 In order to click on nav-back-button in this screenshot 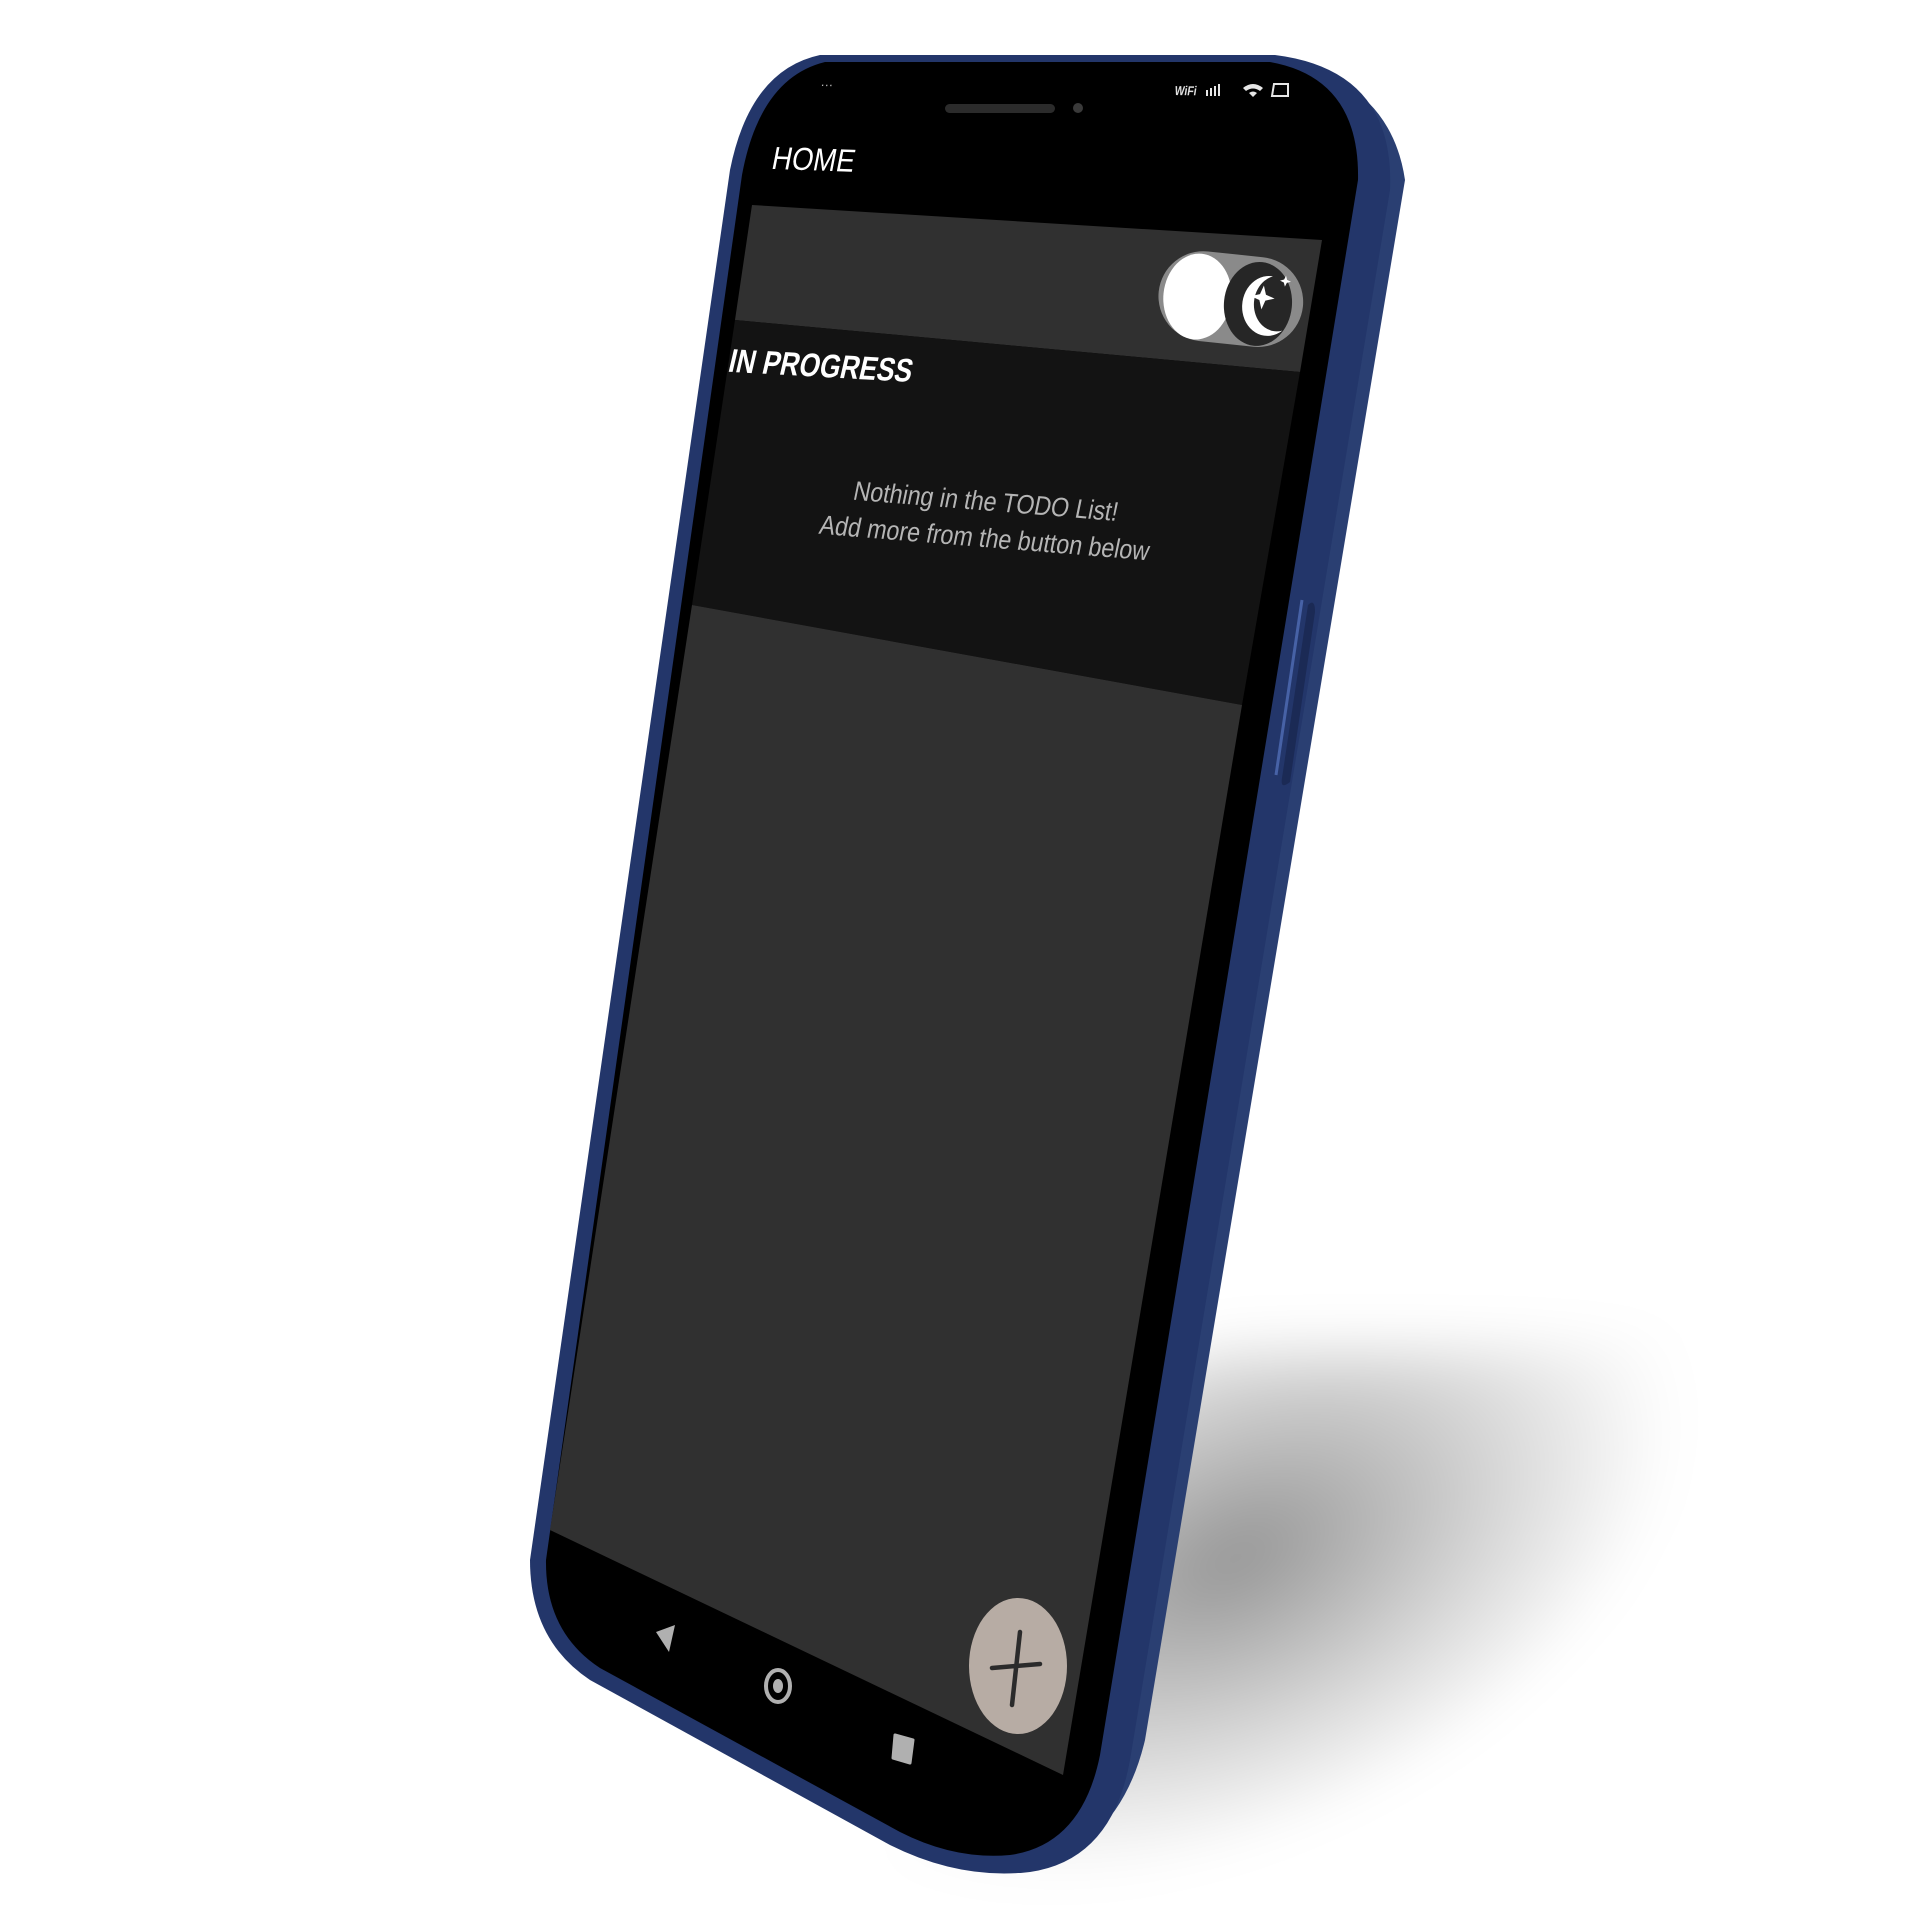, I will do `click(665, 1637)`.